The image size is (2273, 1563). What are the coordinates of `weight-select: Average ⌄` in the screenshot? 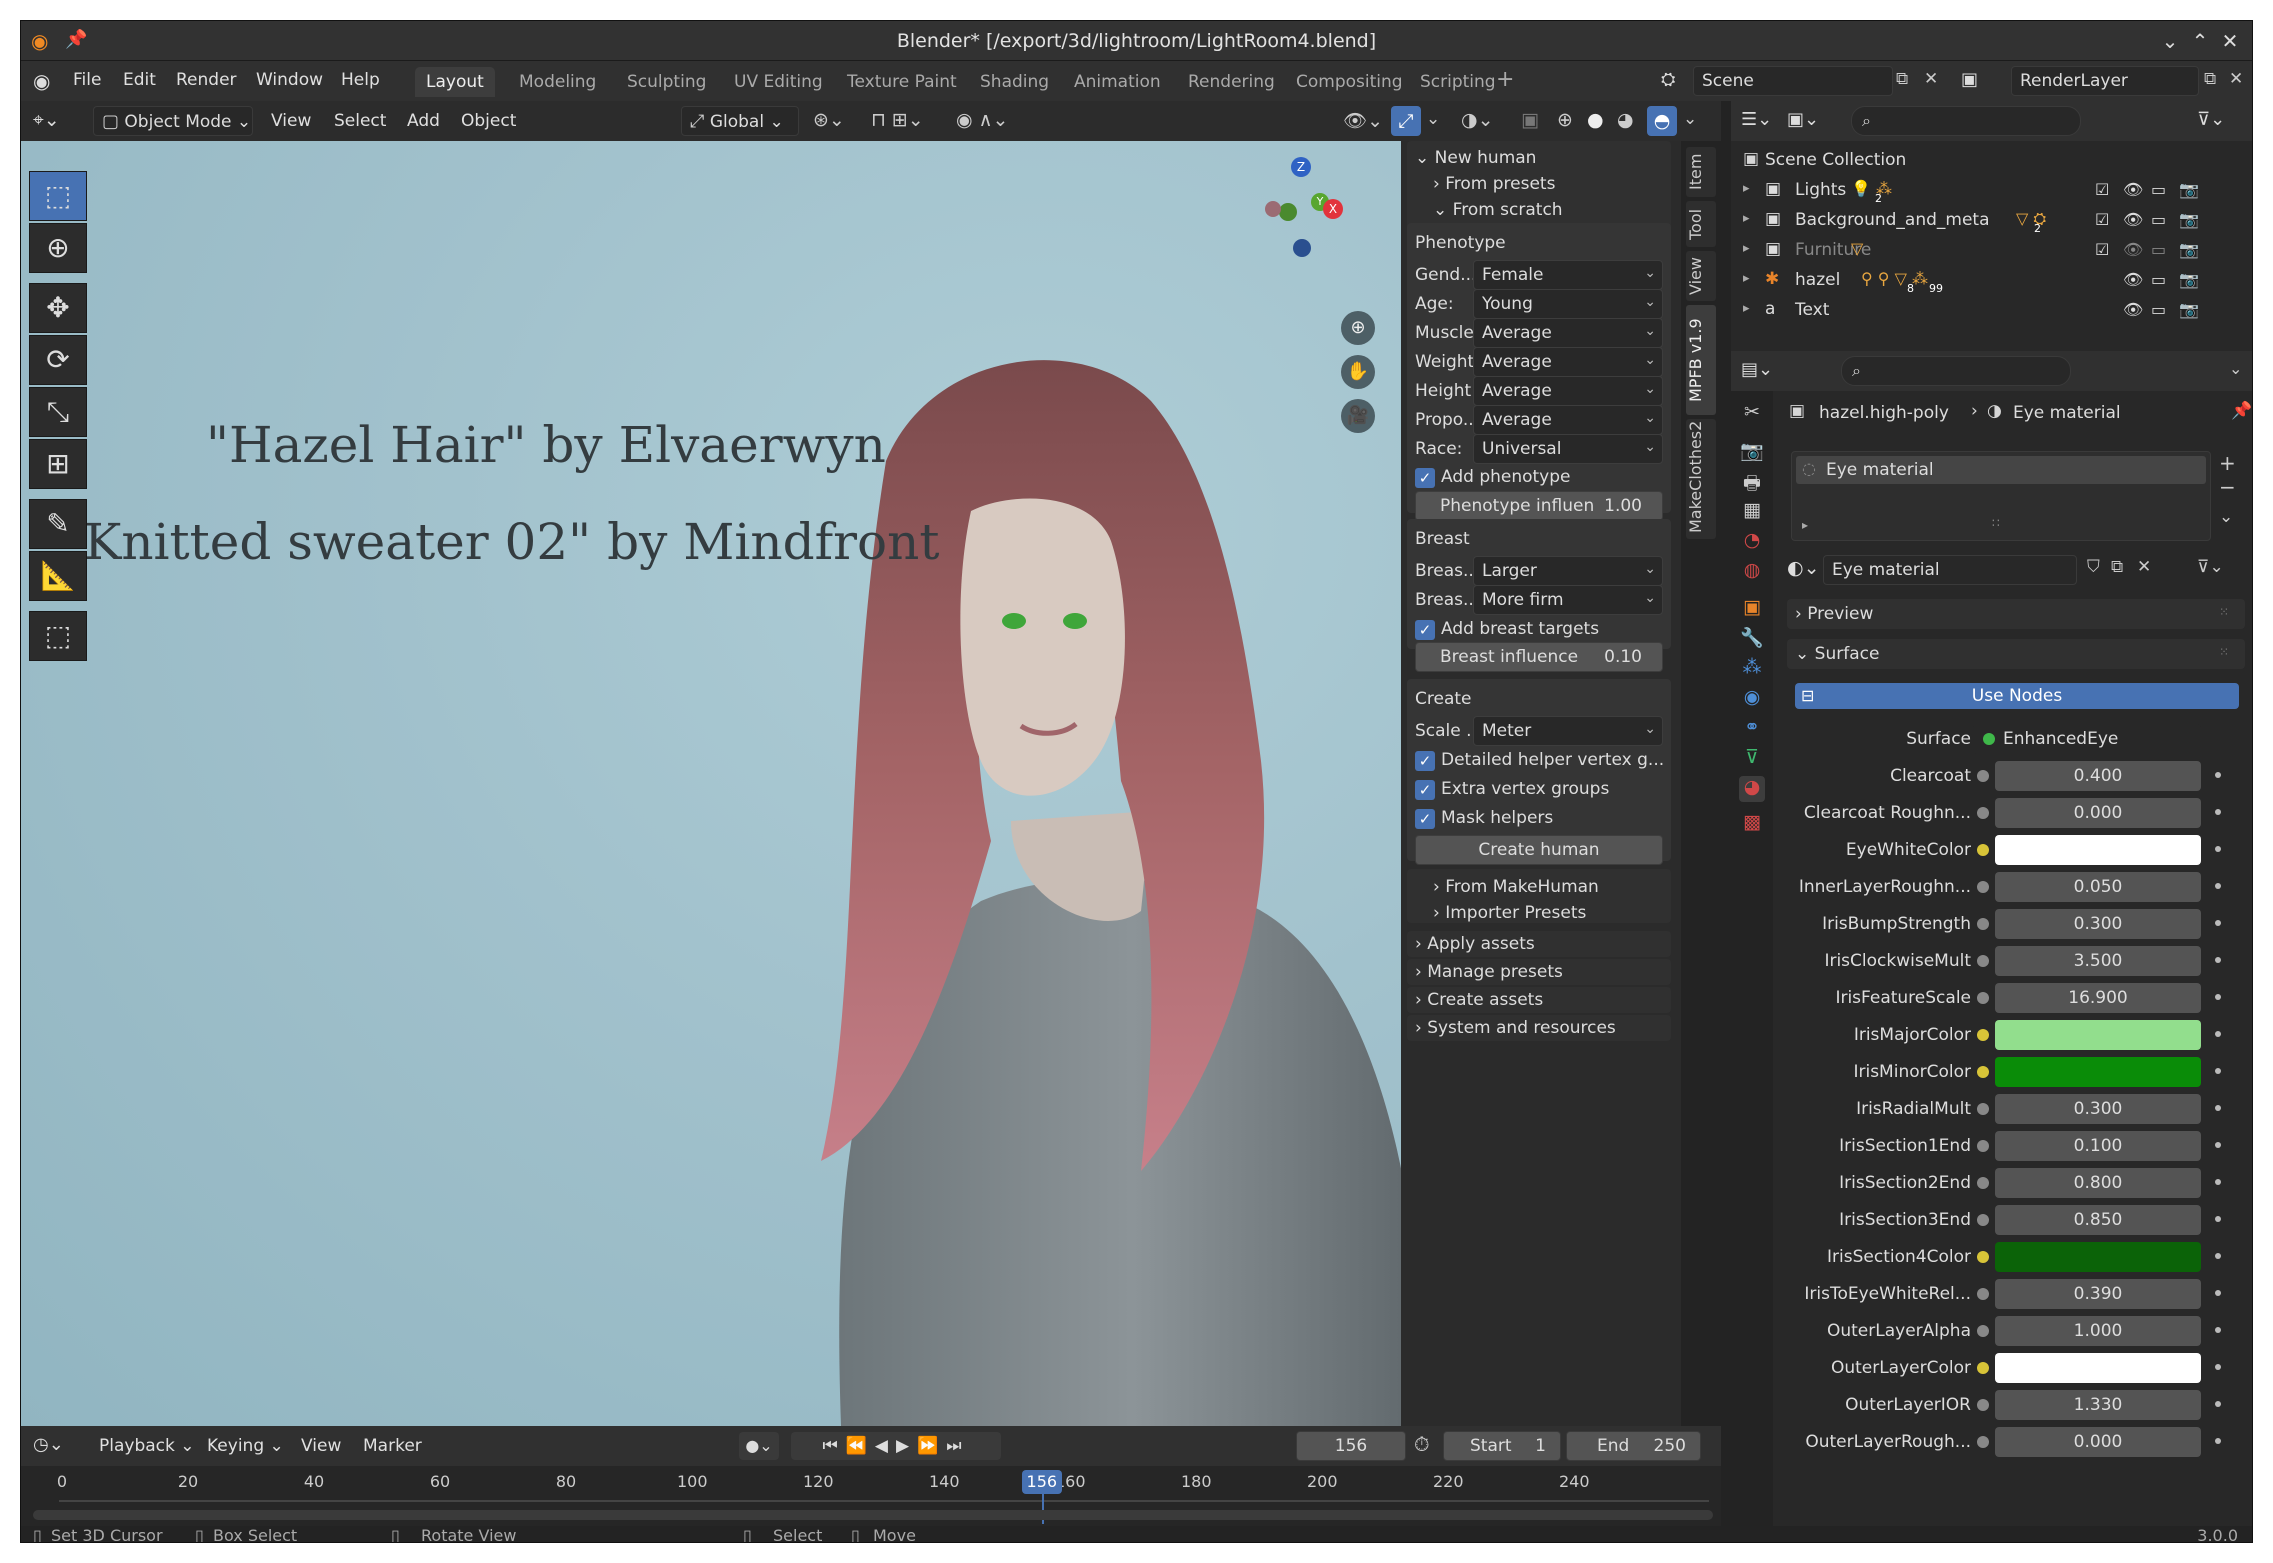 It's located at (1568, 362).